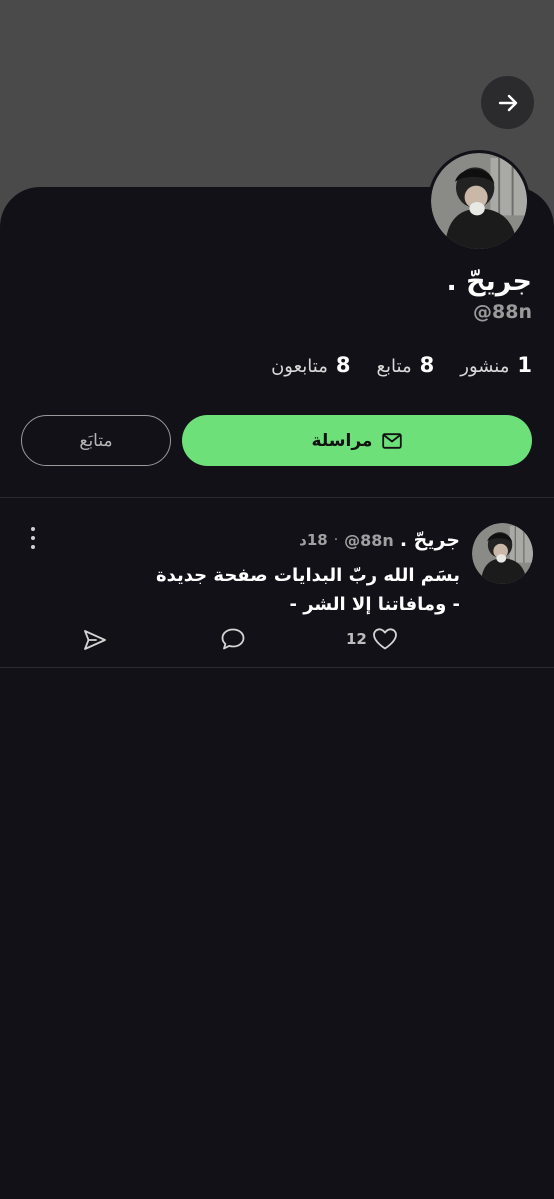  Describe the element at coordinates (33, 529) in the screenshot. I see `more-vertical-icon` at that location.